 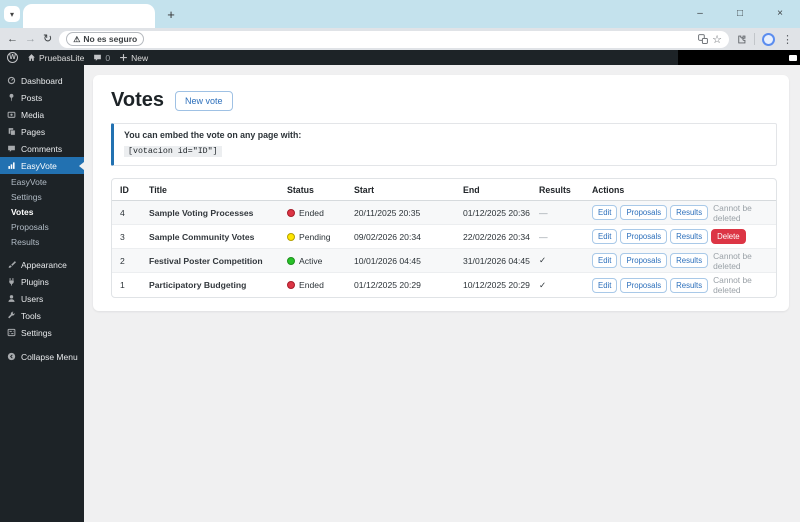 What do you see at coordinates (140, 57) in the screenshot?
I see `new-label: New` at bounding box center [140, 57].